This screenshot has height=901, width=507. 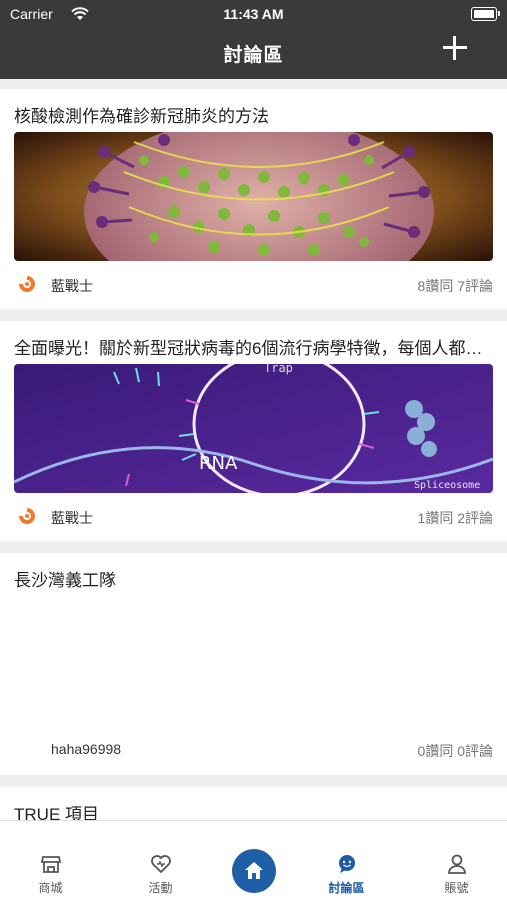 What do you see at coordinates (278, 369) in the screenshot?
I see `image-label-trap: Trap` at bounding box center [278, 369].